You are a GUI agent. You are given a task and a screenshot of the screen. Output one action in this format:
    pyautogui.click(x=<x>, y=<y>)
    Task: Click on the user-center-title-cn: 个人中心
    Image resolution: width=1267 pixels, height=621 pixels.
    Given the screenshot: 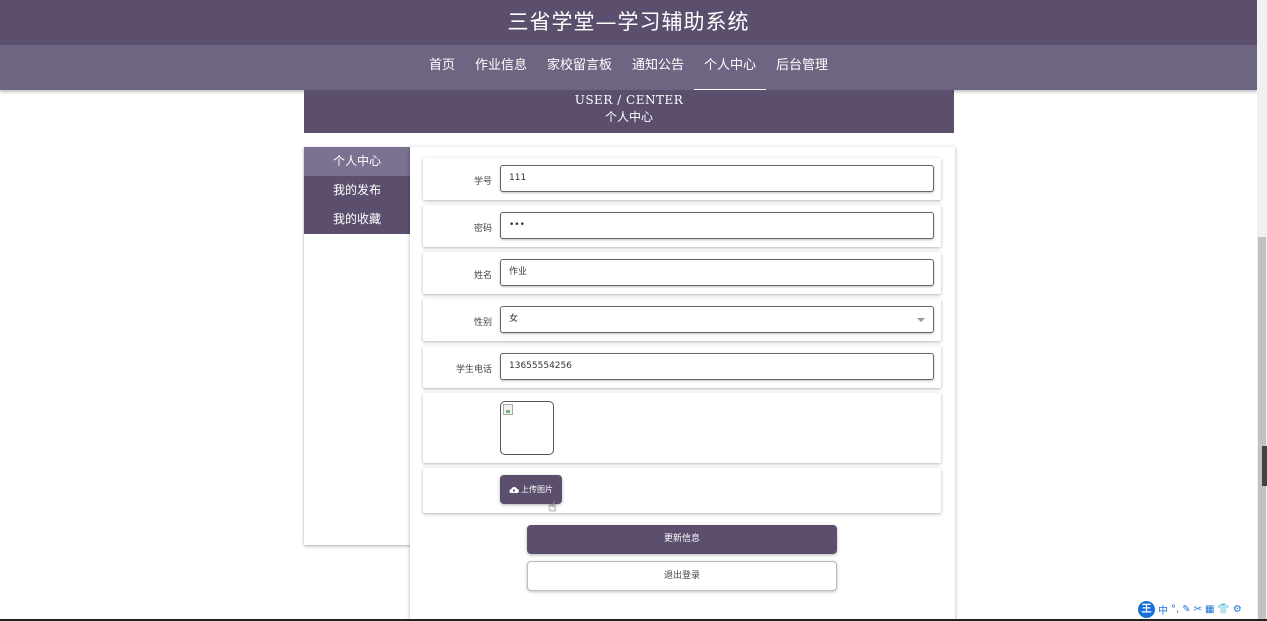 What is the action you would take?
    pyautogui.click(x=628, y=117)
    